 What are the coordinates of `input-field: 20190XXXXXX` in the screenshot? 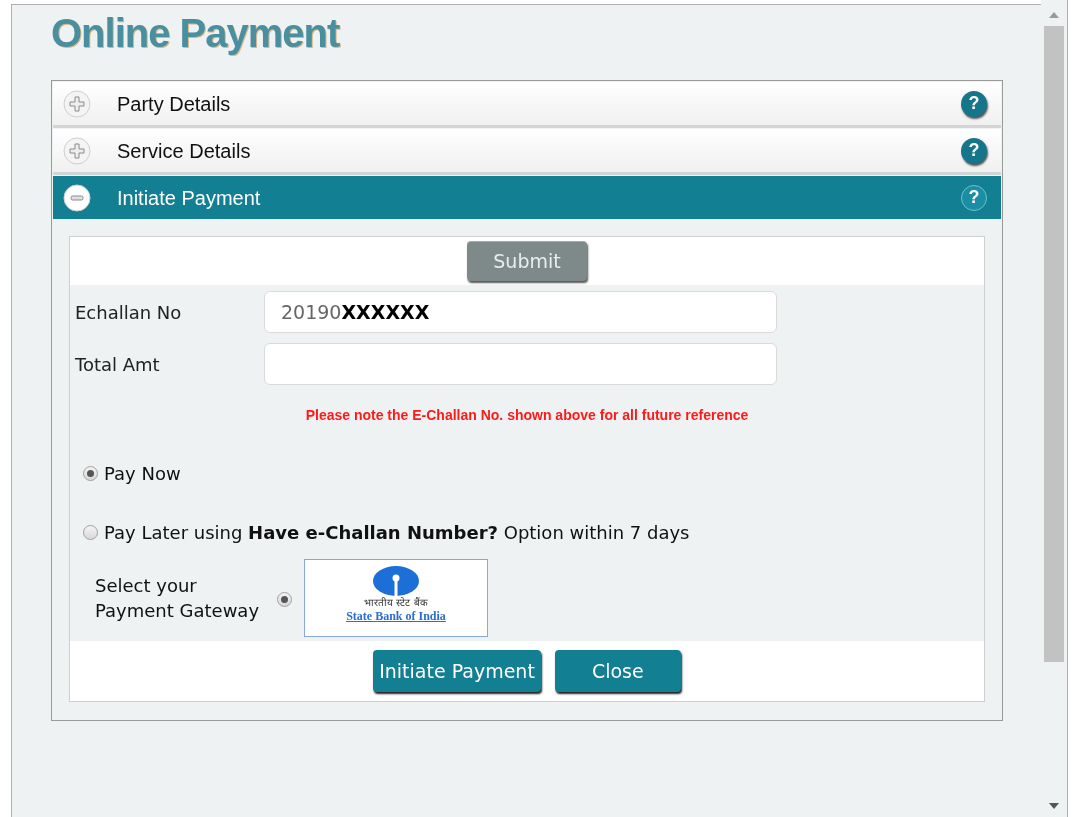 It's located at (520, 312).